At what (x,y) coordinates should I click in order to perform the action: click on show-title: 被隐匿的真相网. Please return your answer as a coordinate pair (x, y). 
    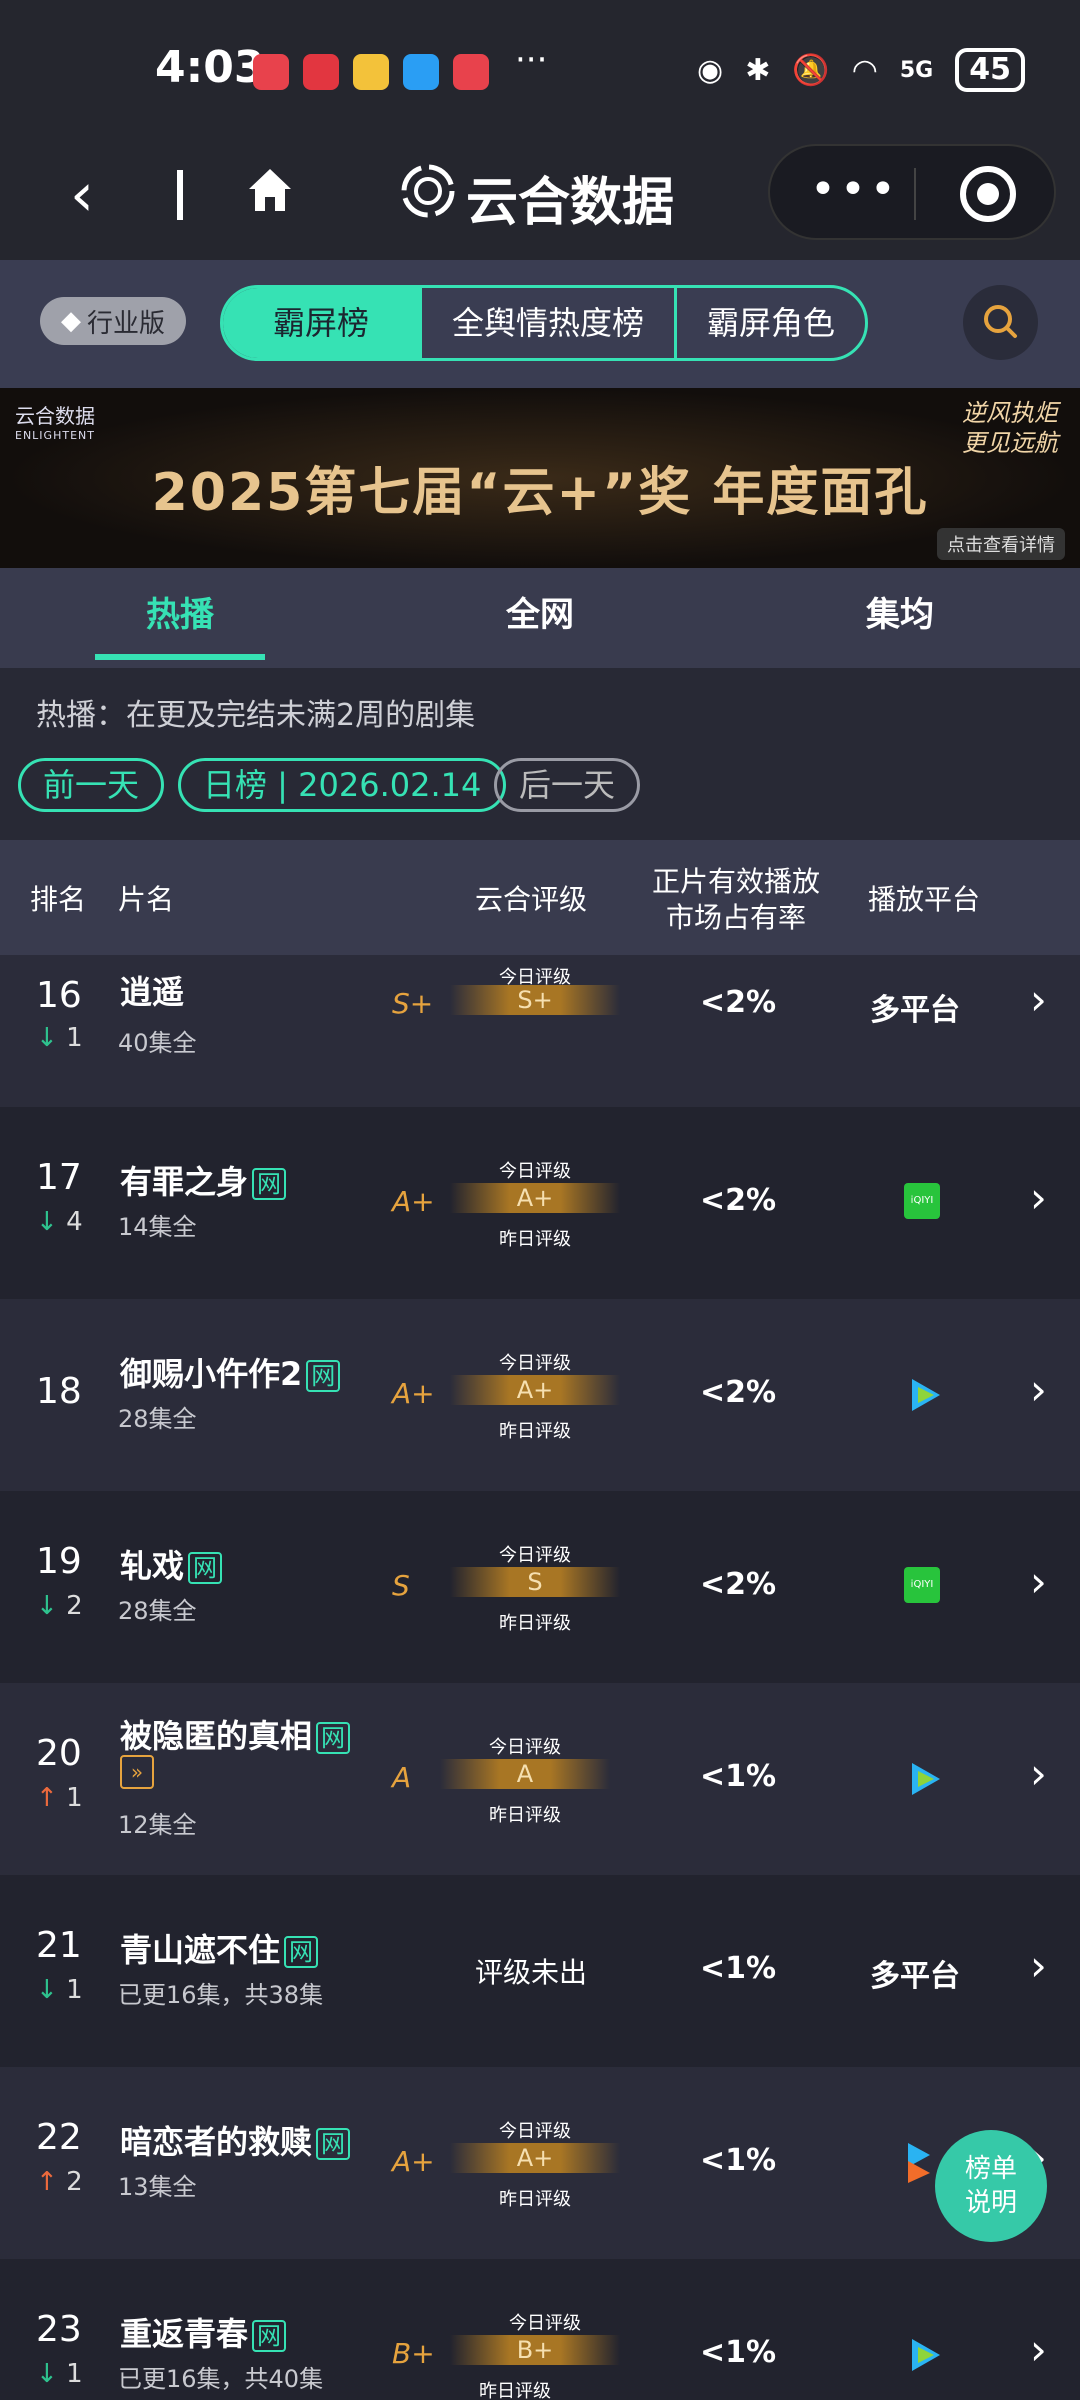
    Looking at the image, I should click on (235, 1734).